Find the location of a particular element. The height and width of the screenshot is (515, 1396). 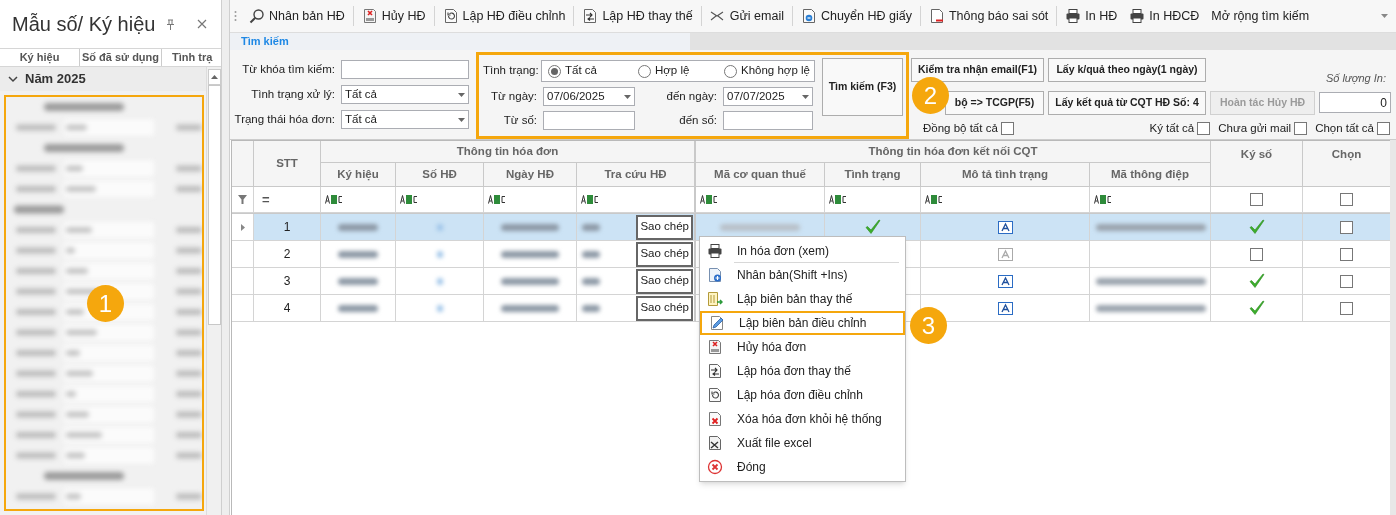

action-button: Kiểm tra nhận email(F1) is located at coordinates (977, 70).